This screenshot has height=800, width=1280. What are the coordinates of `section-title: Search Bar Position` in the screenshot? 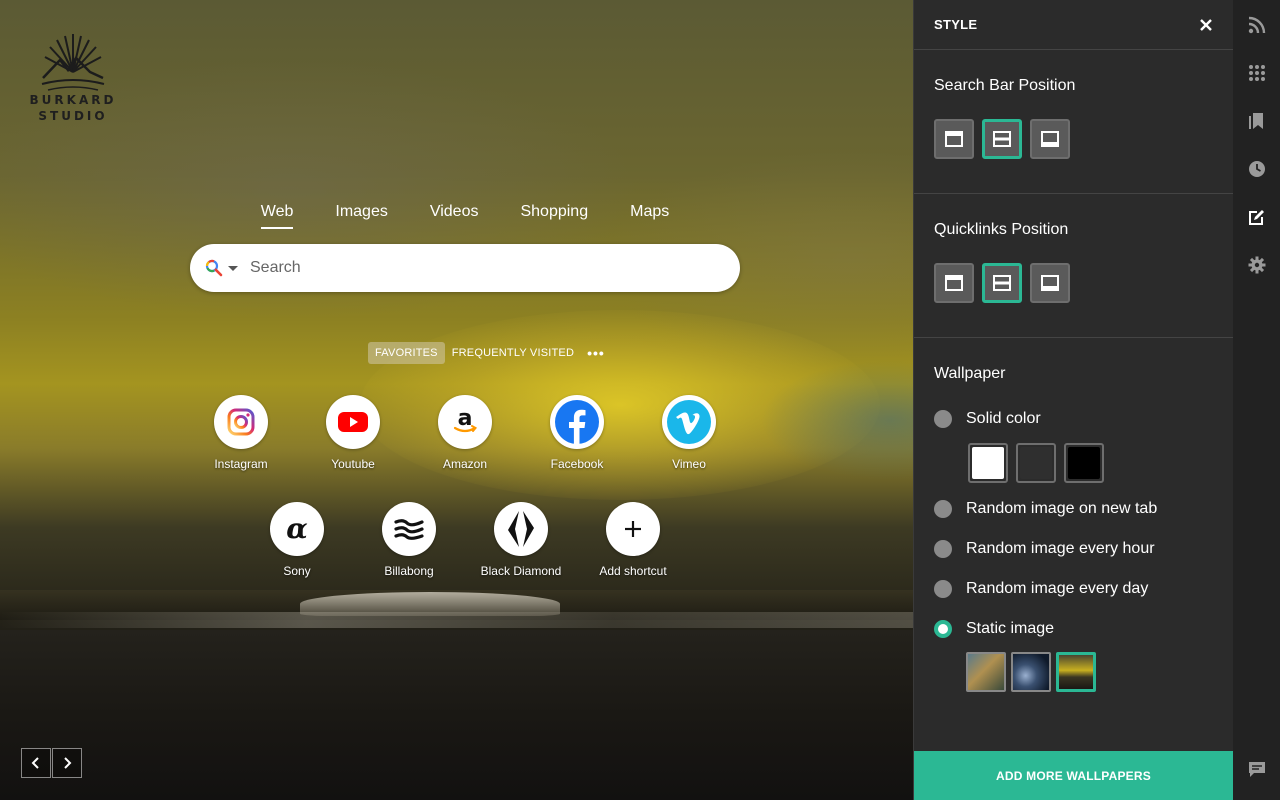 It's located at (1005, 85).